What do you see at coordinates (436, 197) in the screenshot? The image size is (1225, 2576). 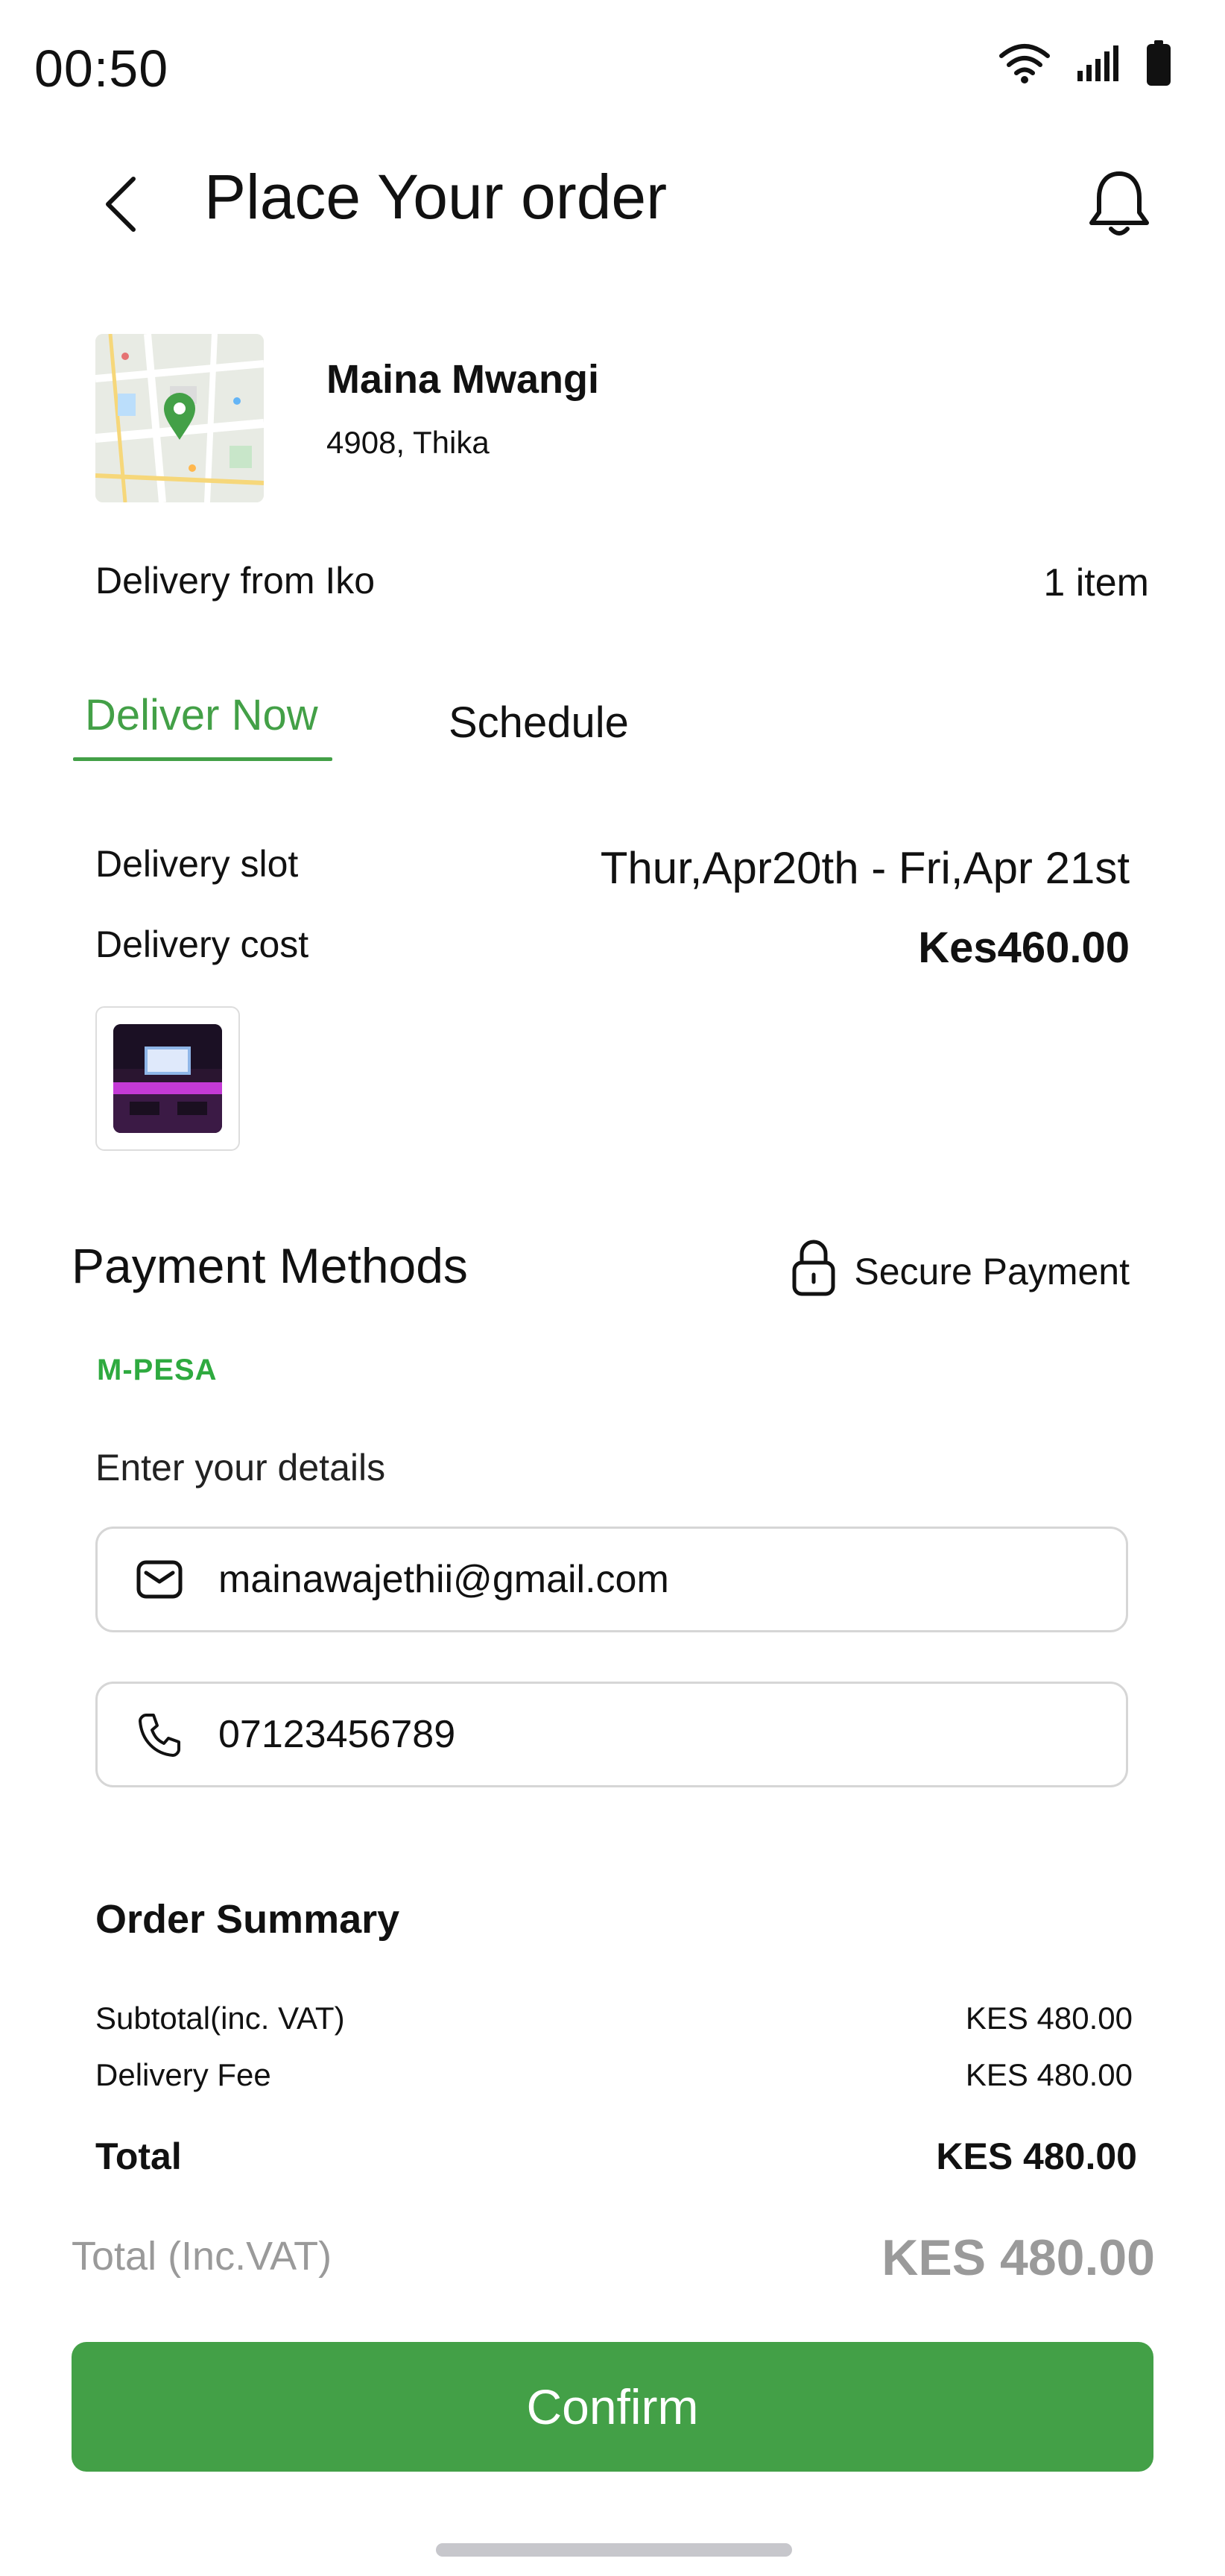 I see `page-title: Place Your order` at bounding box center [436, 197].